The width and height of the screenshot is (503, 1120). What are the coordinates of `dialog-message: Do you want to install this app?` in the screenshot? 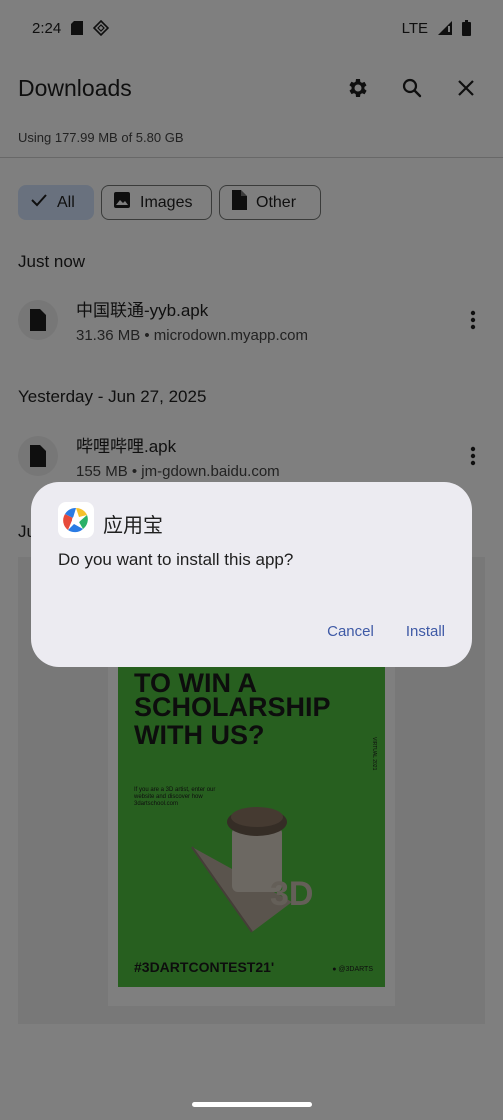 It's located at (176, 559).